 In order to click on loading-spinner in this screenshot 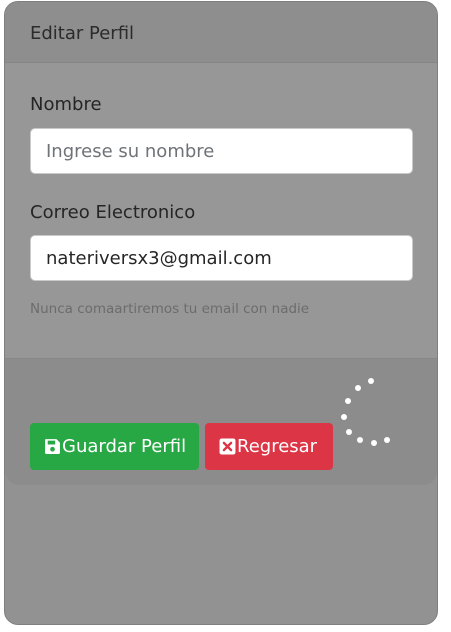, I will do `click(367, 414)`.